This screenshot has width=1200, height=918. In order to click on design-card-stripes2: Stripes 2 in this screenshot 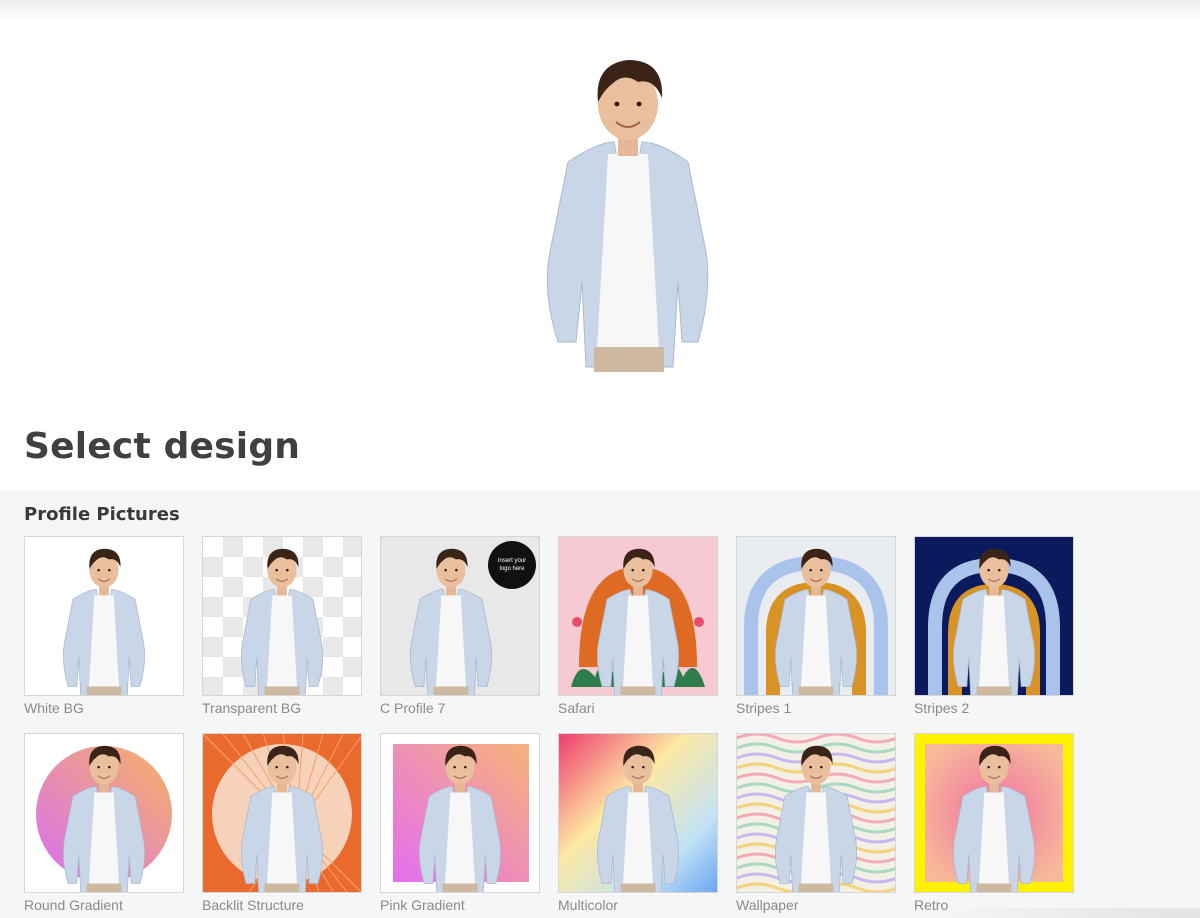, I will do `click(994, 627)`.